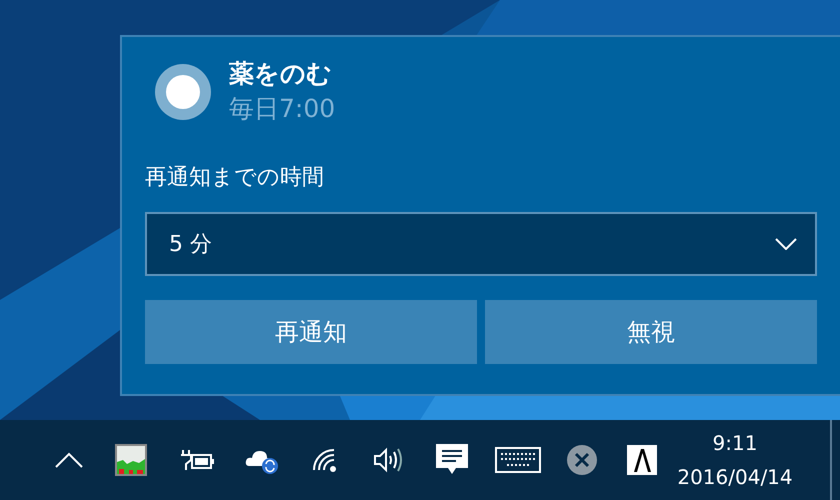 The image size is (840, 500). Describe the element at coordinates (735, 477) in the screenshot. I see `clock-date: 2016/04/14` at that location.